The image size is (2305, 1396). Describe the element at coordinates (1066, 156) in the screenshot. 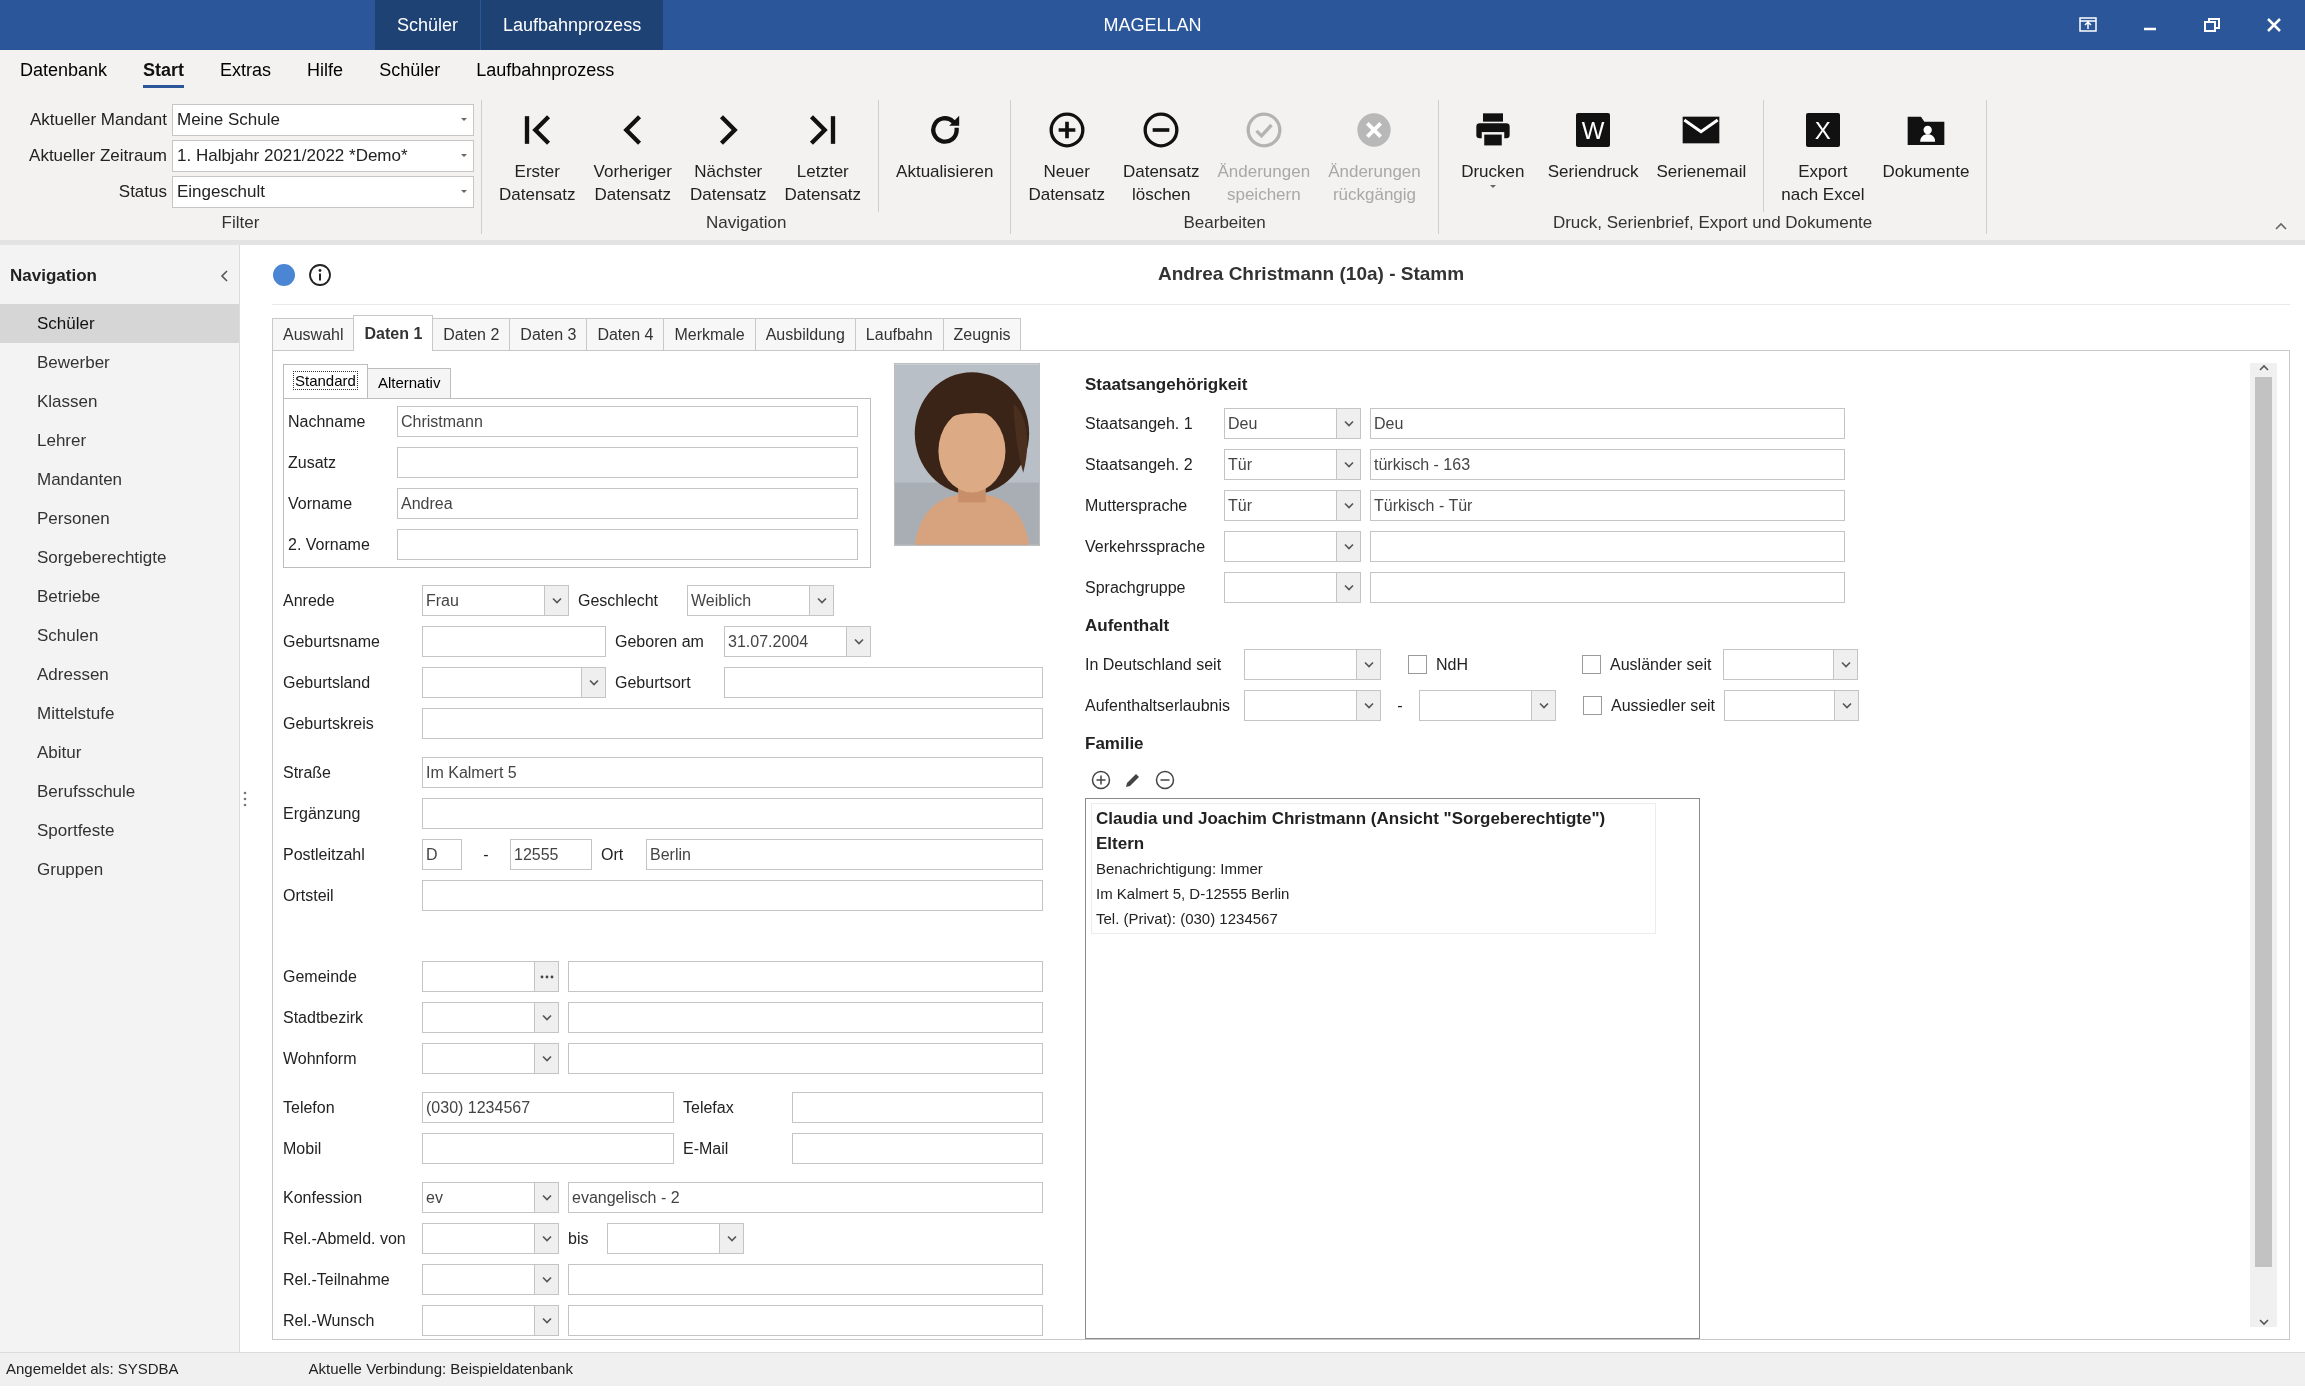

I see `toolbar-button: Neuer Datensatz` at that location.